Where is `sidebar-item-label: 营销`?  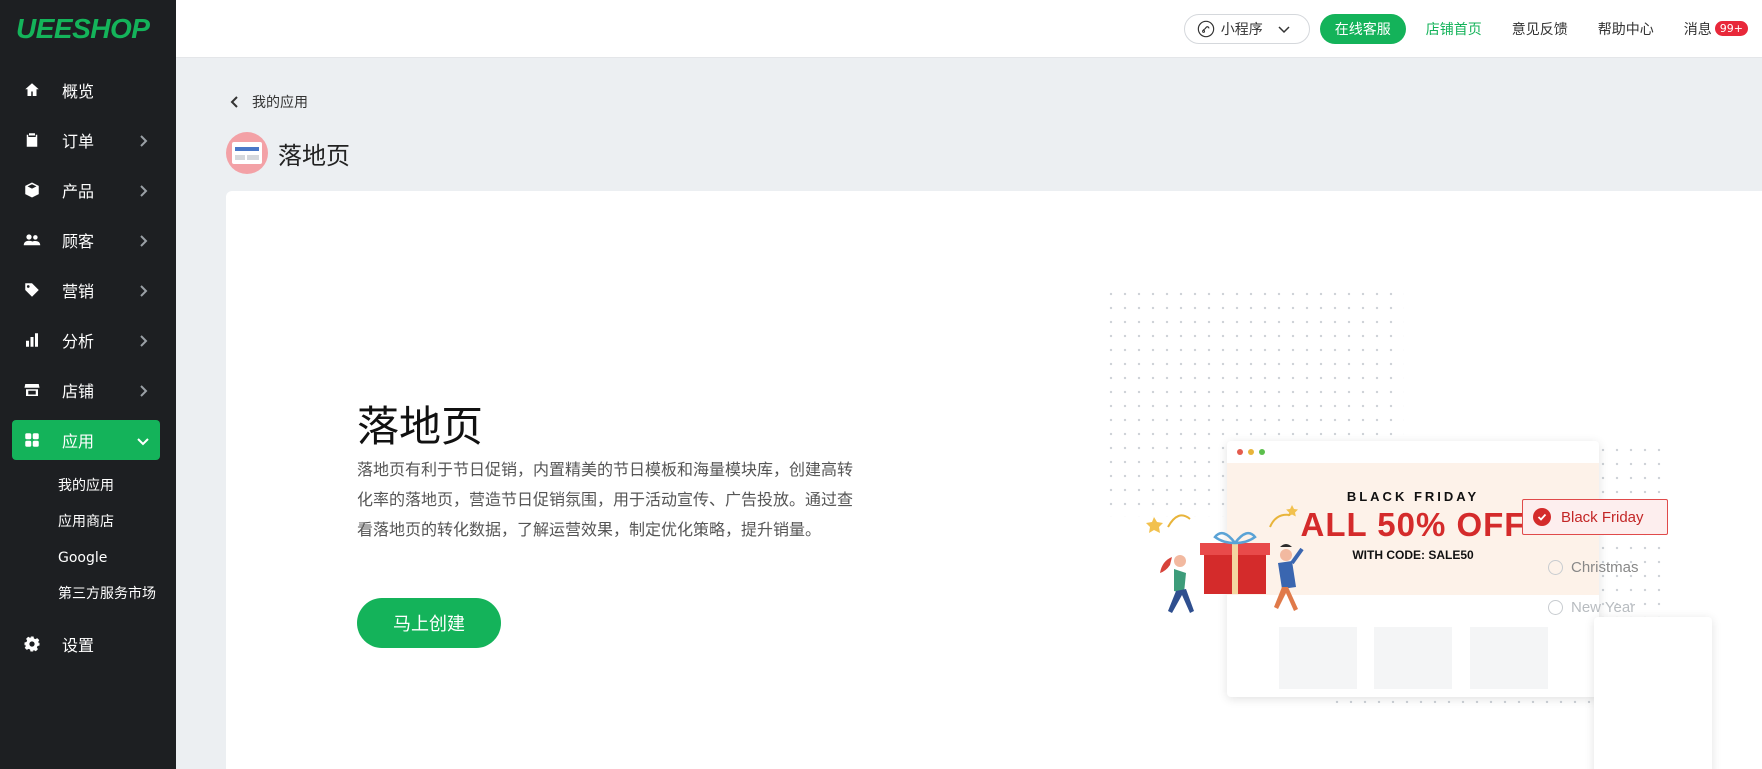
sidebar-item-label: 营销 is located at coordinates (78, 291).